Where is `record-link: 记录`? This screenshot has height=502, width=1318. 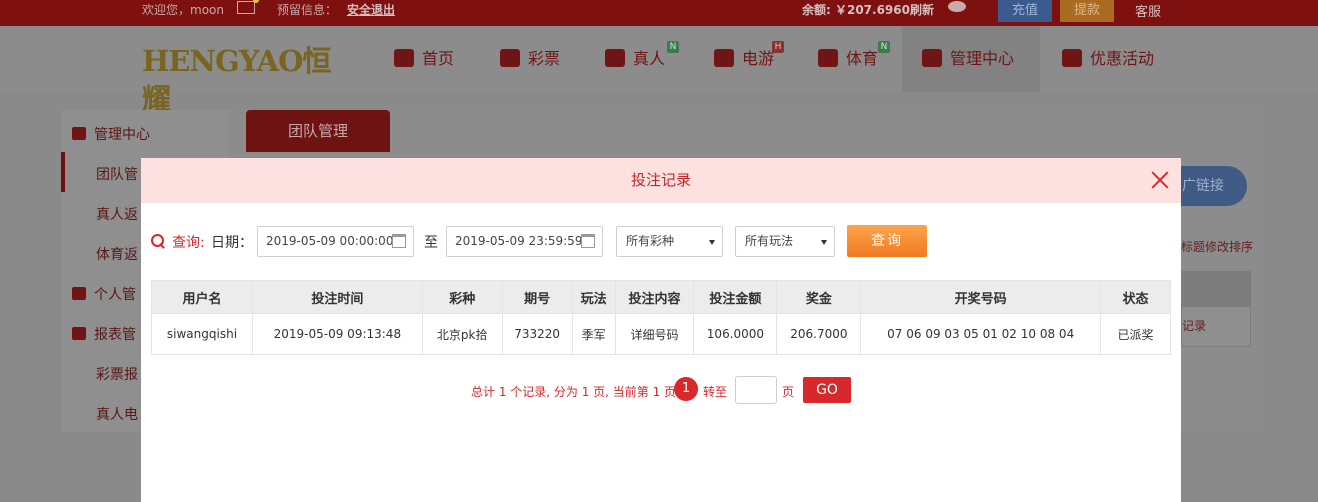 record-link: 记录 is located at coordinates (1216, 326).